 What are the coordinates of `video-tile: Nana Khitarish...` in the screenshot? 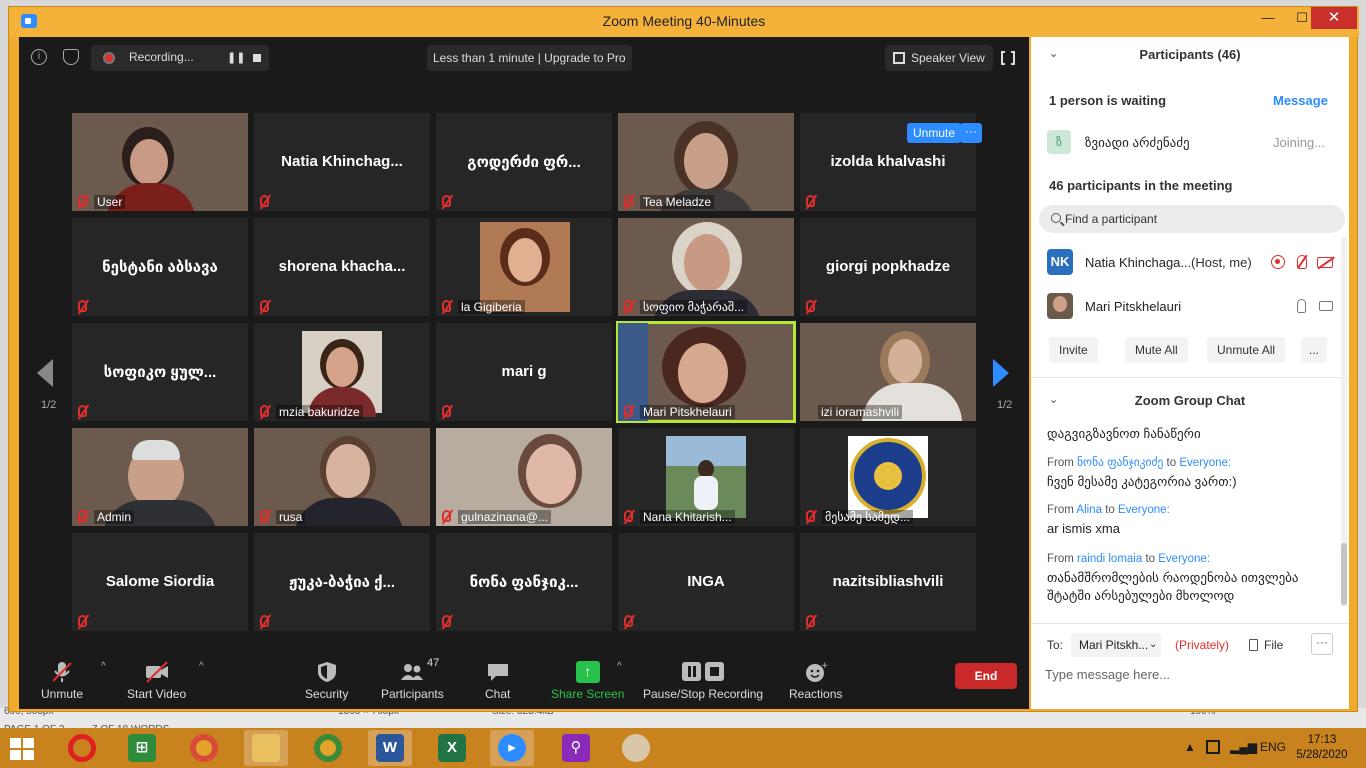 It's located at (706, 477).